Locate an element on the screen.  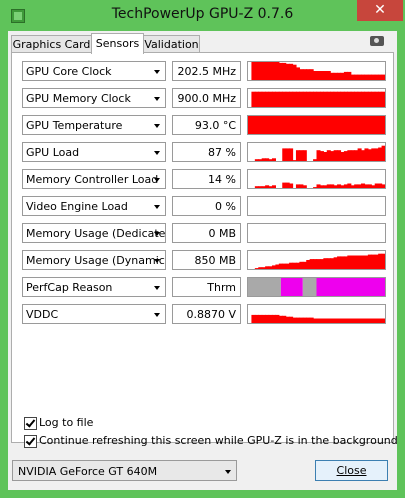
log-to-file-label: Log to file is located at coordinates (66, 422).